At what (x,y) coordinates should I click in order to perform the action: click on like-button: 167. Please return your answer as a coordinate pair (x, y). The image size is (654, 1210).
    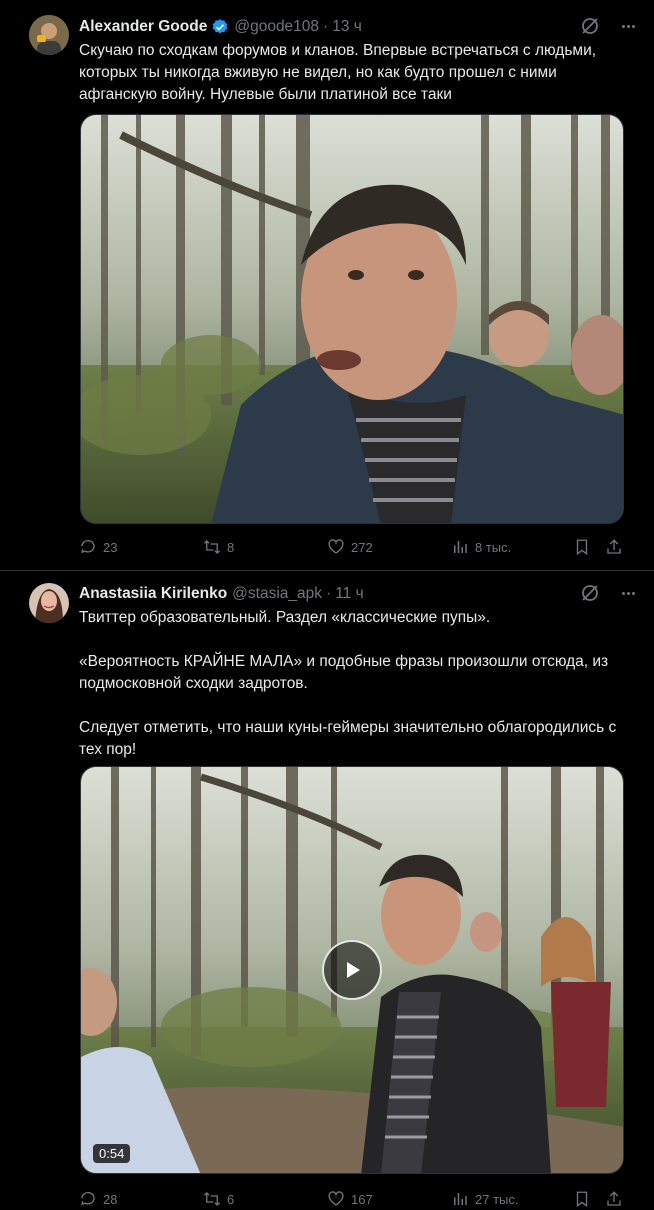
    Looking at the image, I should click on (350, 1199).